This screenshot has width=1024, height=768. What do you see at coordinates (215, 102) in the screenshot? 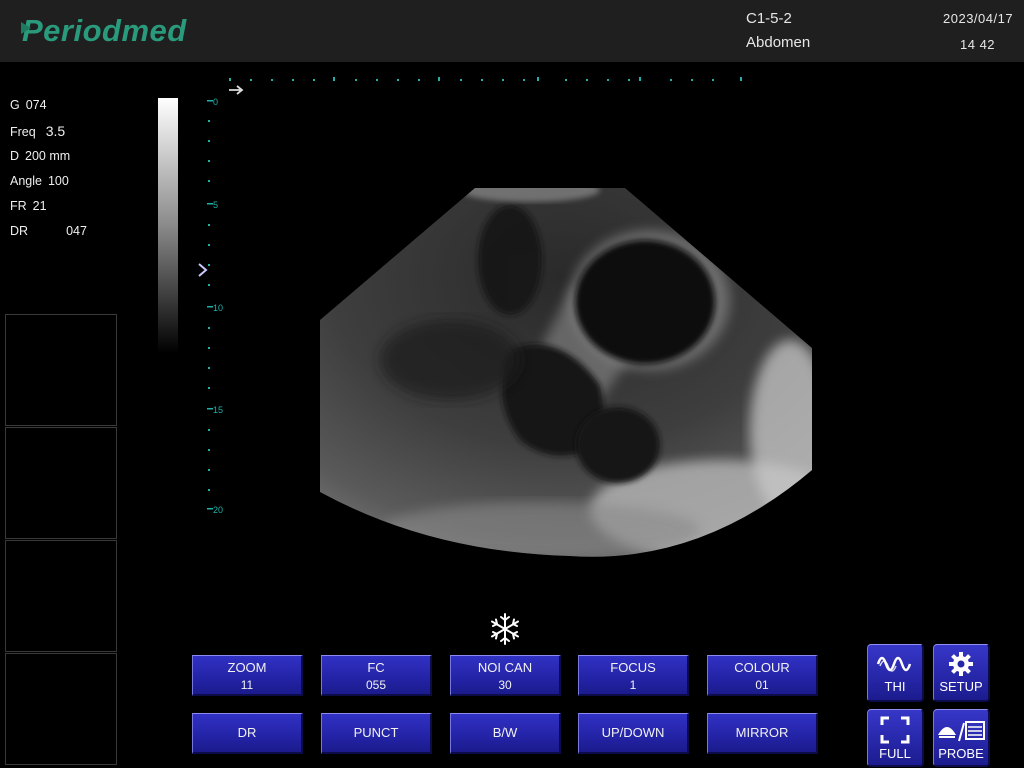
I see `depth-label-0: 0` at bounding box center [215, 102].